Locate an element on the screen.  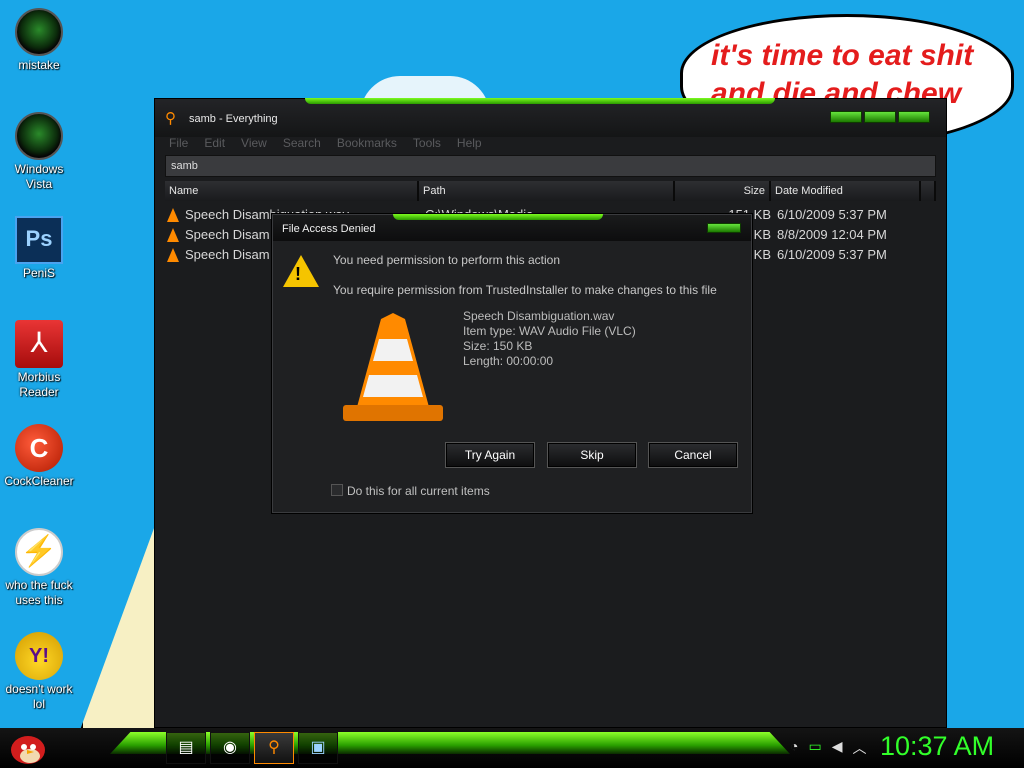
system-tray: ◔ ▭ ◀ ︿ is located at coordinates (828, 748).